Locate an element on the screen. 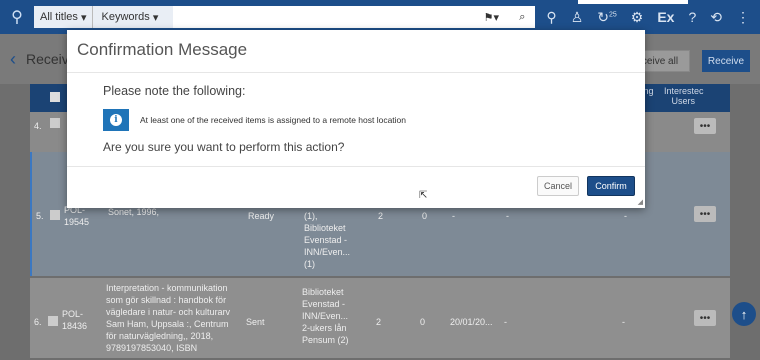 The width and height of the screenshot is (760, 360). info-icon: i is located at coordinates (116, 120).